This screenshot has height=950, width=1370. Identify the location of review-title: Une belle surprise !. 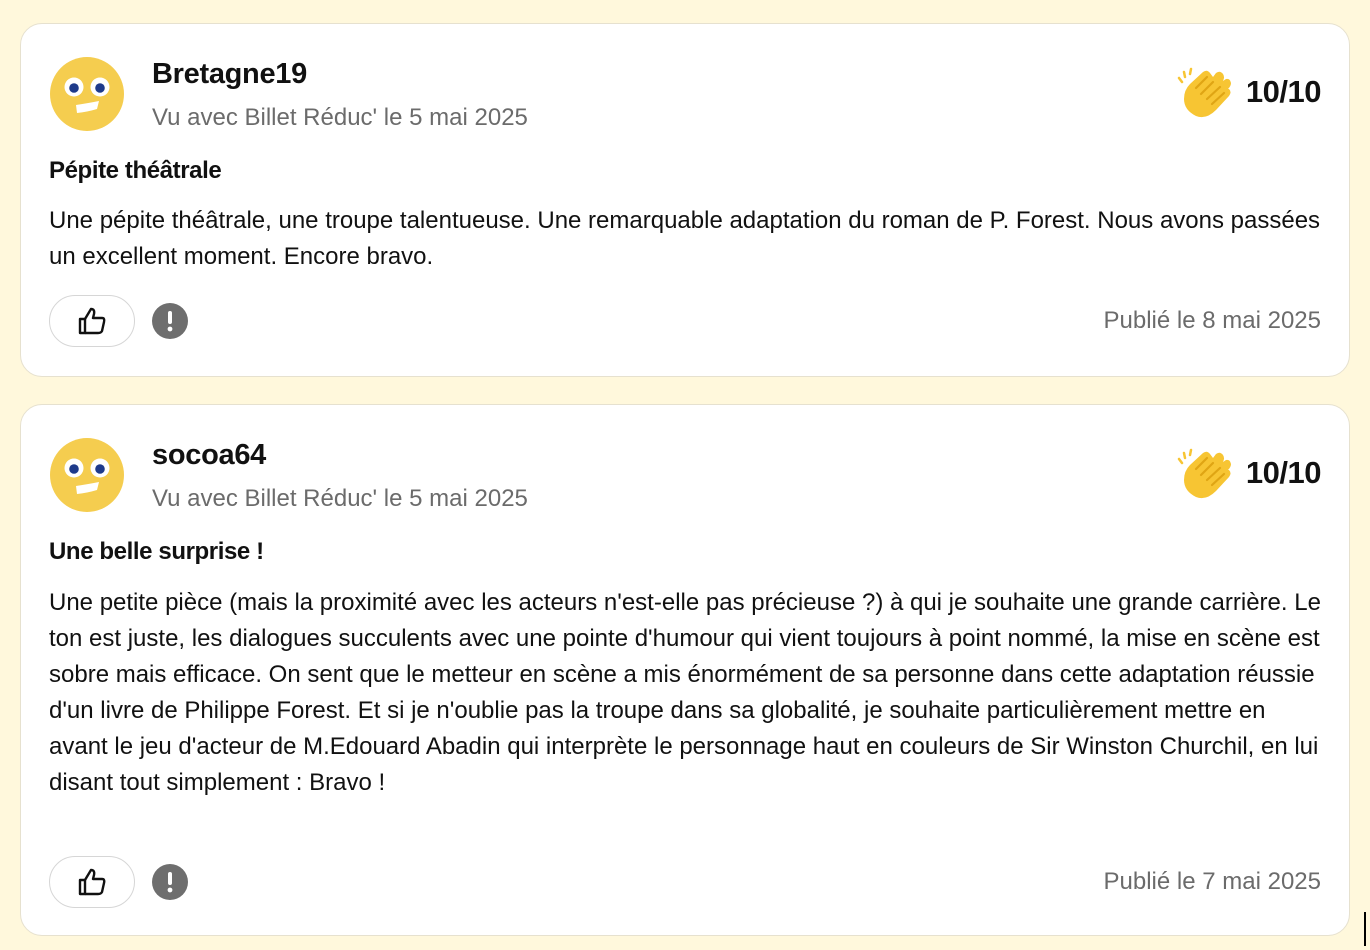
(156, 551).